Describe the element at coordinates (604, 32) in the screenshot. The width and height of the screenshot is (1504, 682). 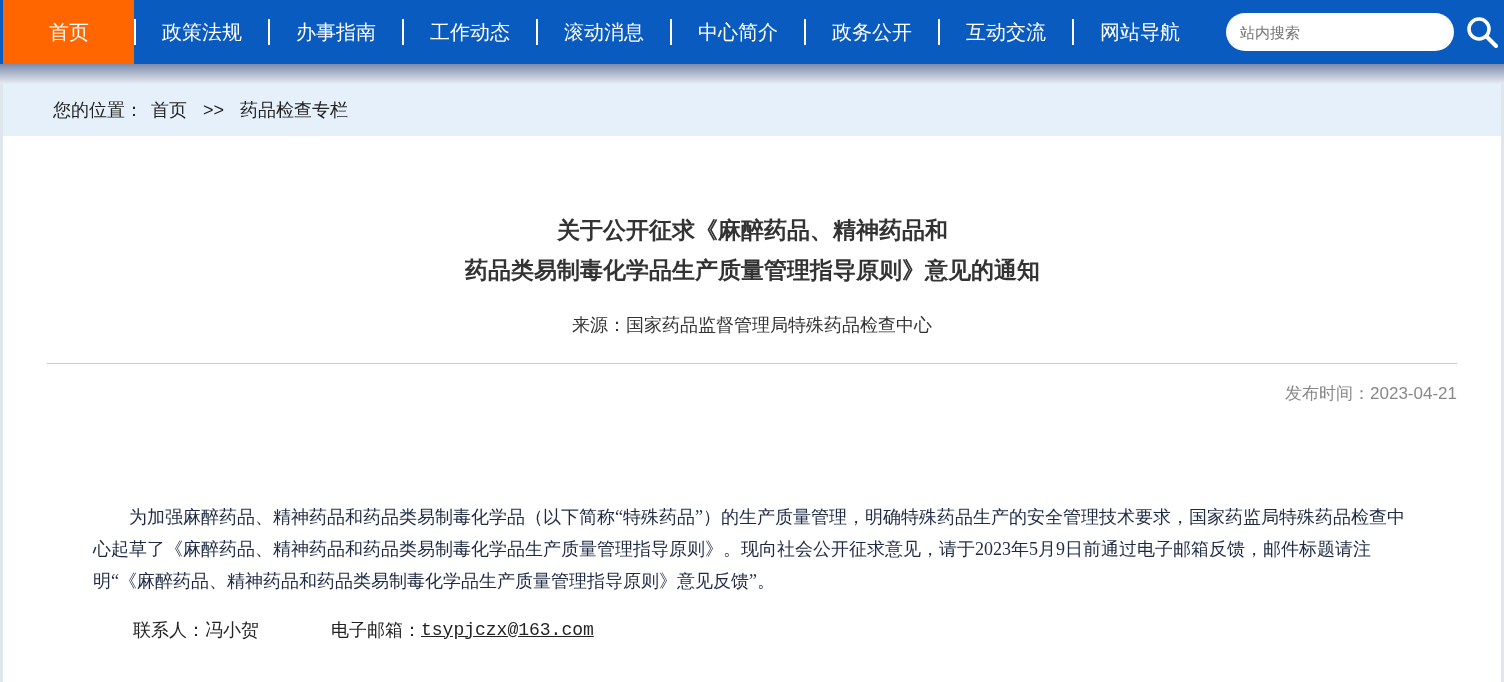
I see `nav-tab: 滚动消息` at that location.